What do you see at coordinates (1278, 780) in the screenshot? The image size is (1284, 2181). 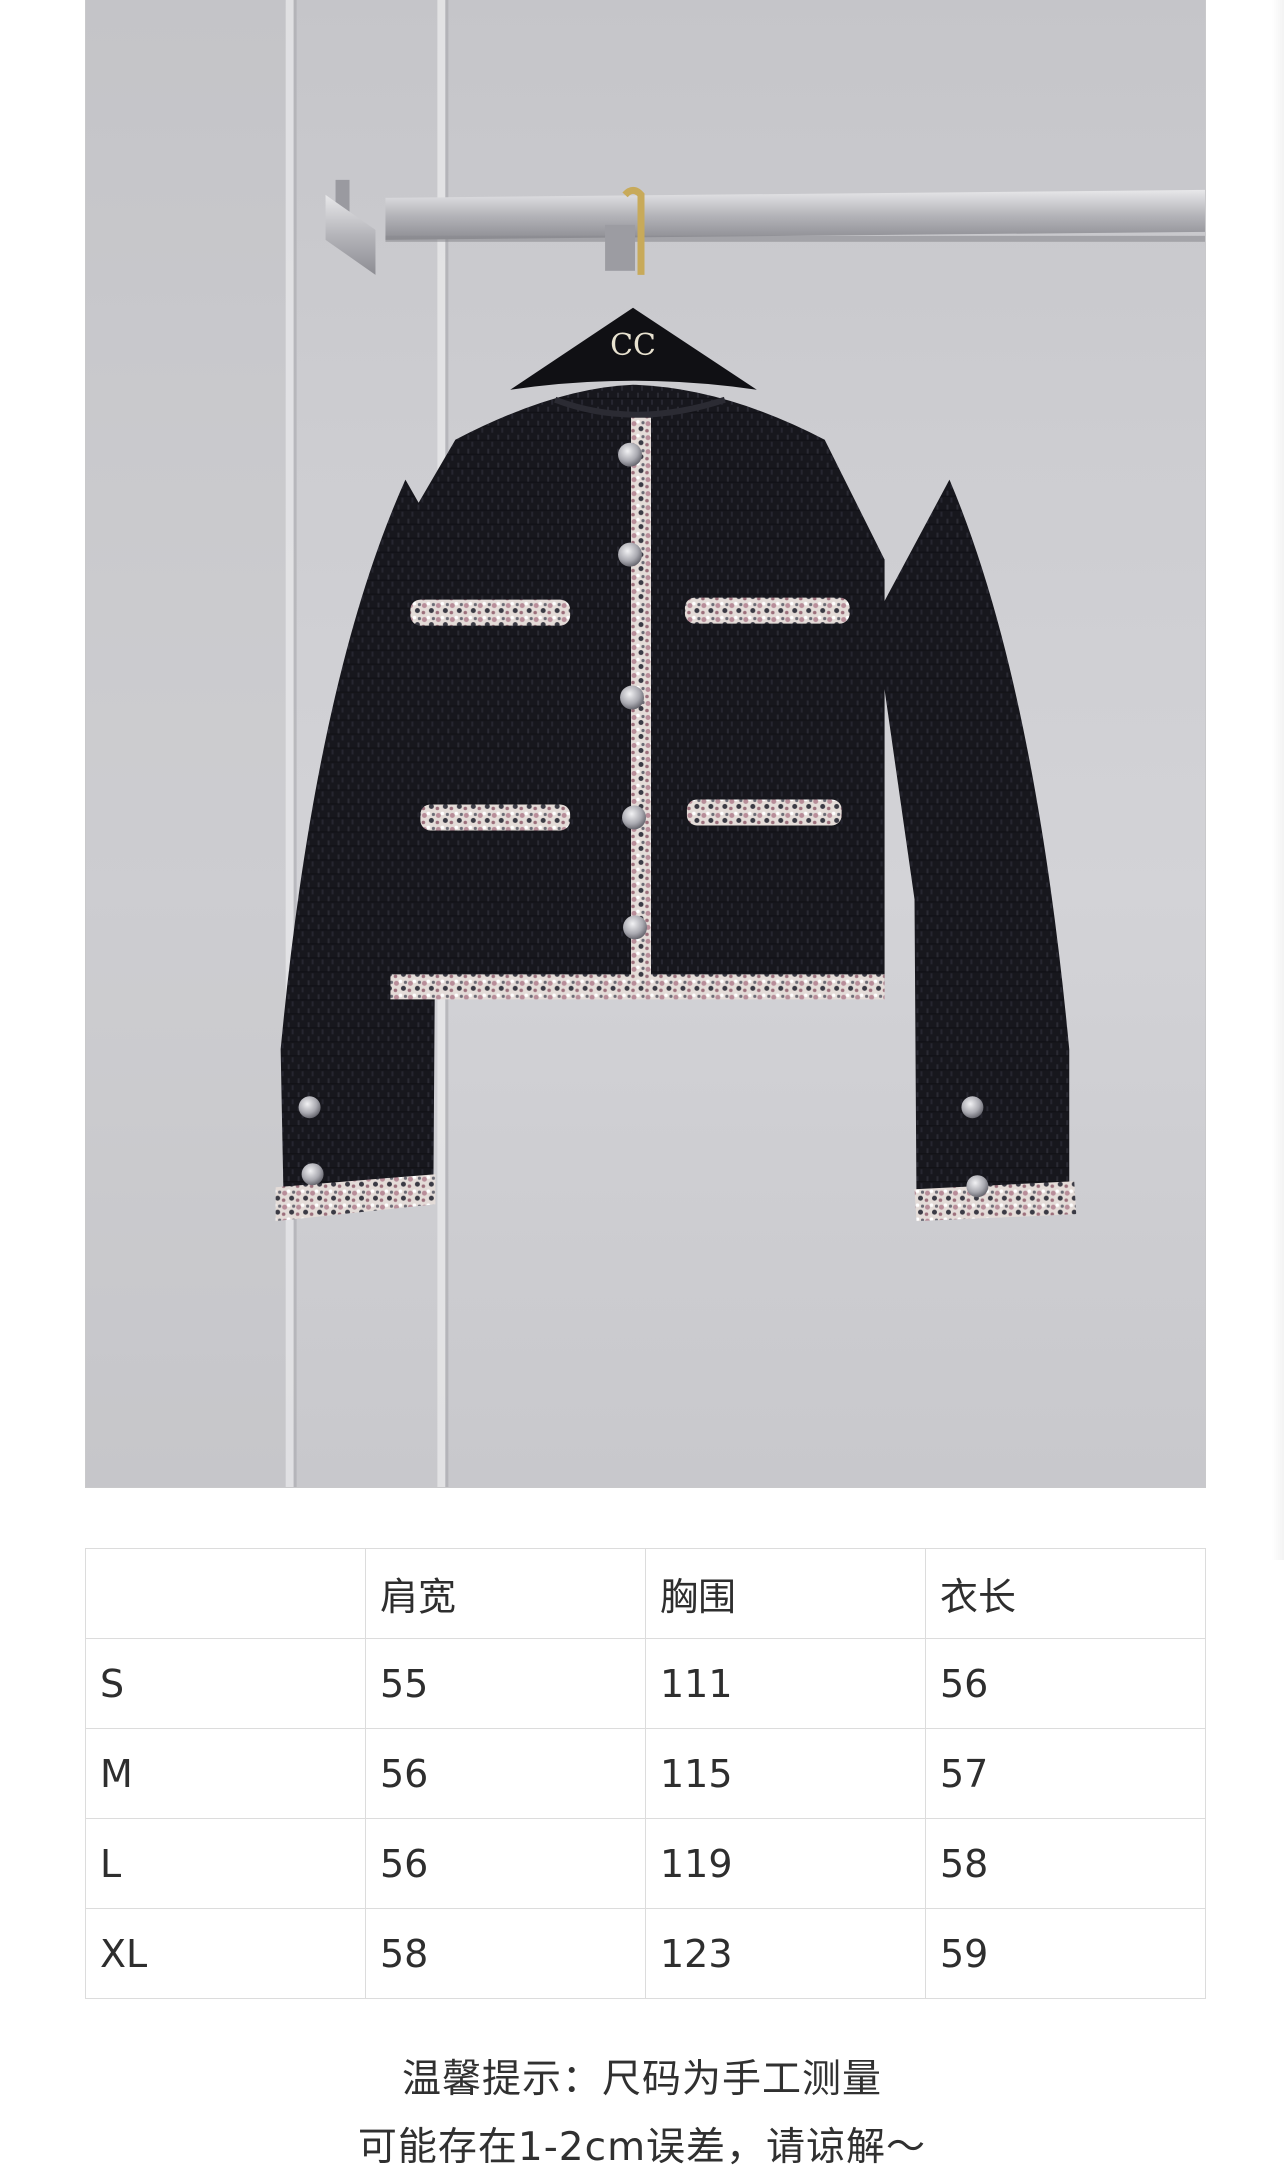 I see `scroll-indicator` at bounding box center [1278, 780].